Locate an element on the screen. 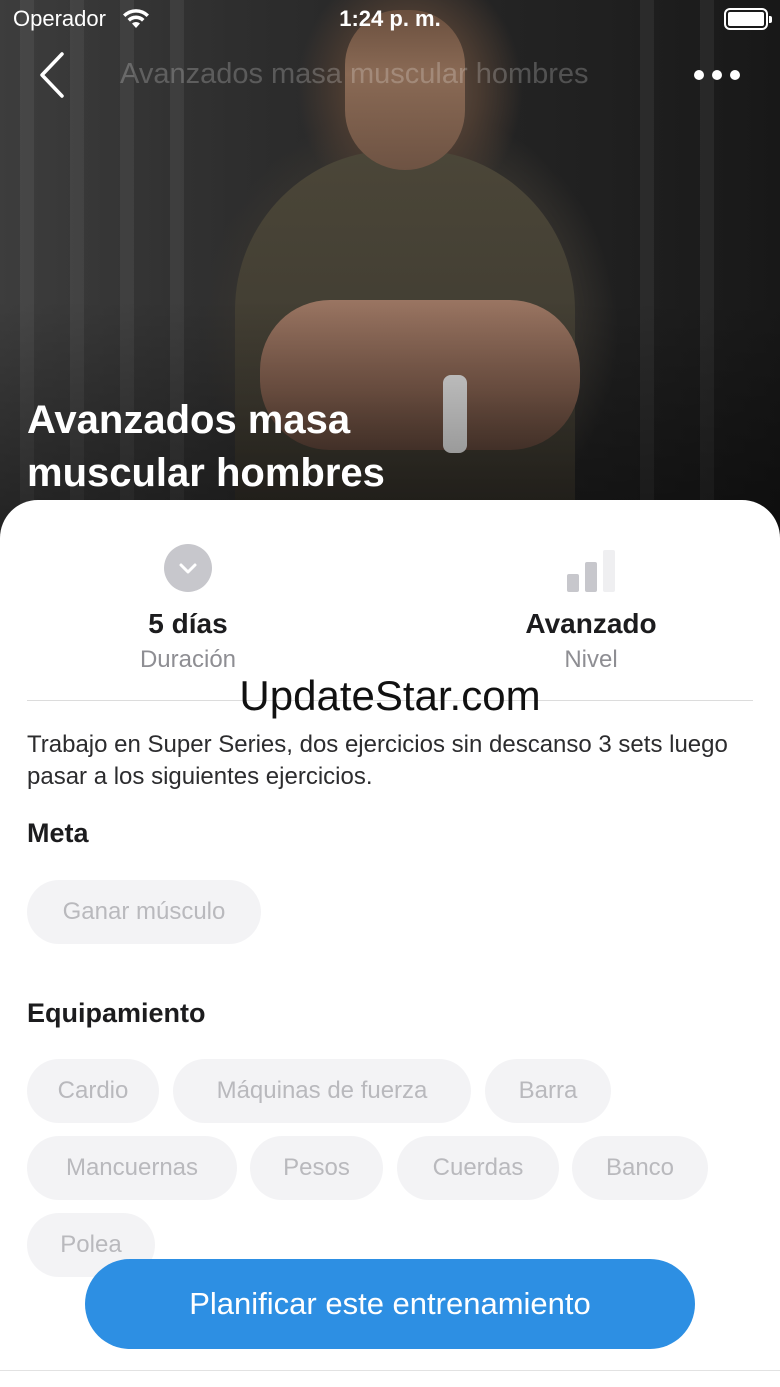 The width and height of the screenshot is (780, 1387). level-label: Nivel is located at coordinates (591, 659).